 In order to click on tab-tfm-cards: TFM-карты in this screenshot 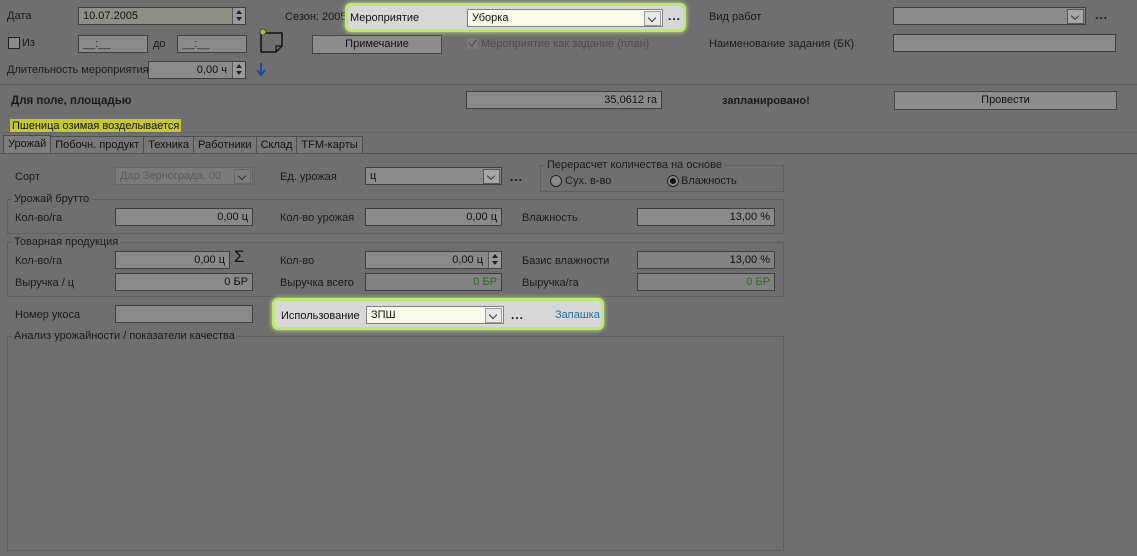, I will do `click(329, 144)`.